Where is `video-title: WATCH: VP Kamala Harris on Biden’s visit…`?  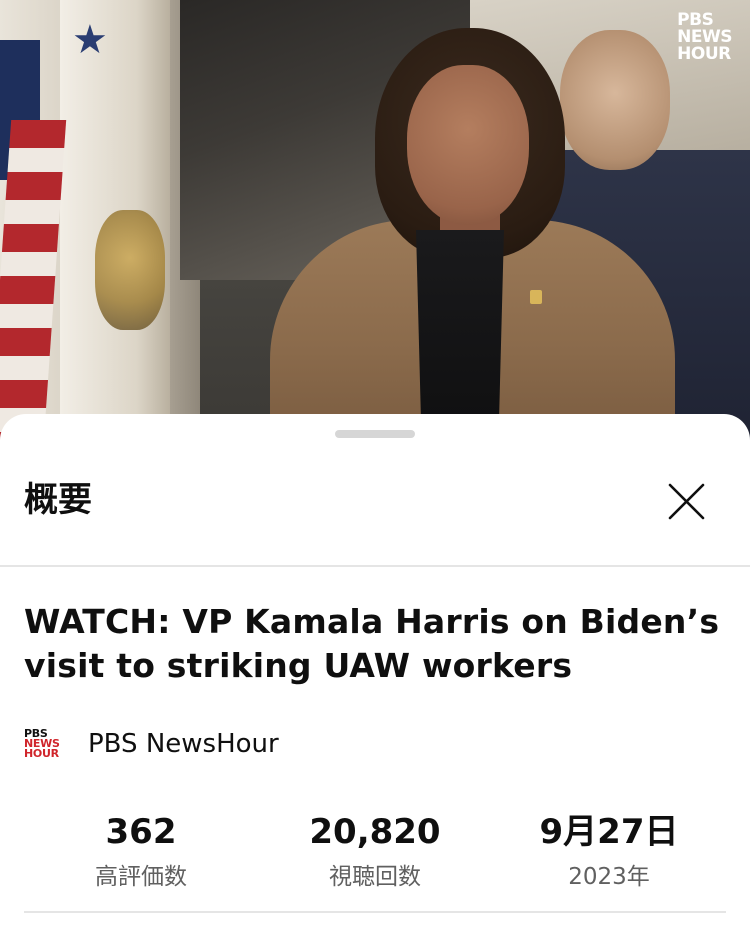 video-title: WATCH: VP Kamala Harris on Biden’s visit… is located at coordinates (372, 643).